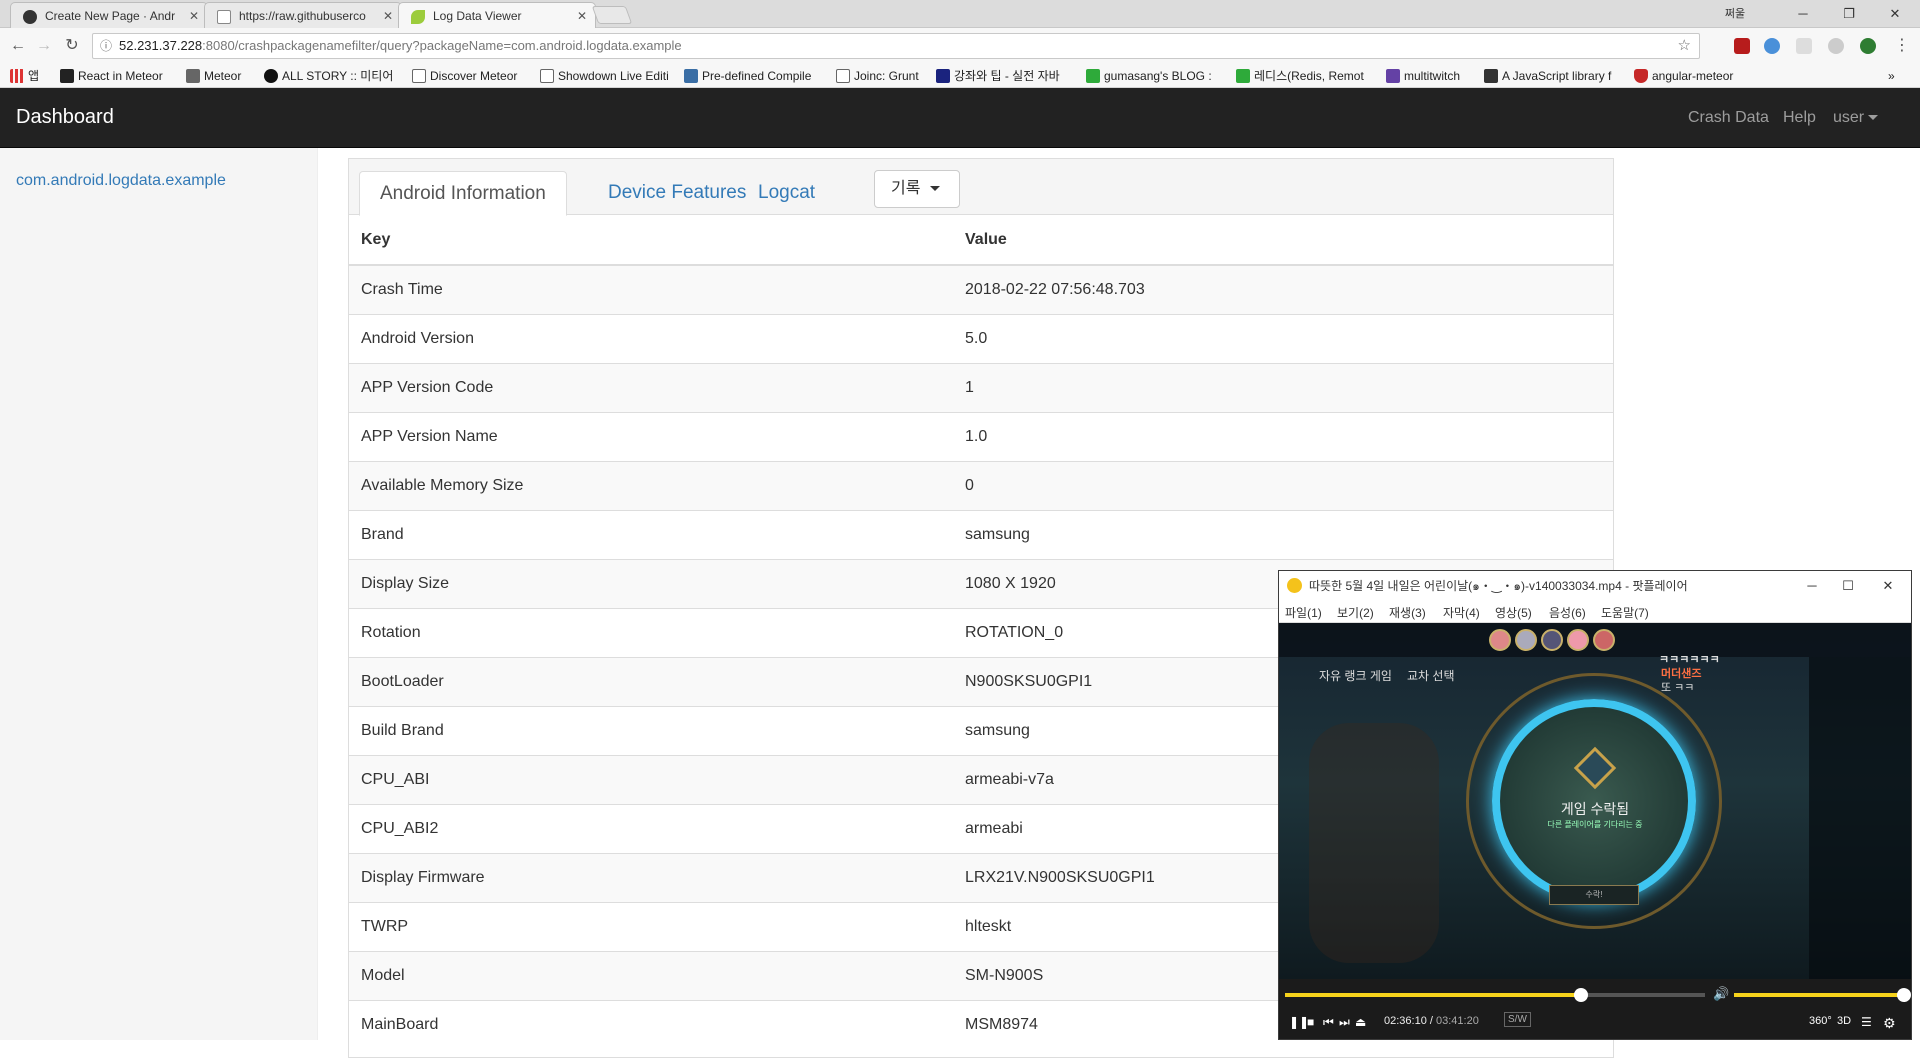  What do you see at coordinates (981, 534) in the screenshot?
I see `table-row: Brand samsung` at bounding box center [981, 534].